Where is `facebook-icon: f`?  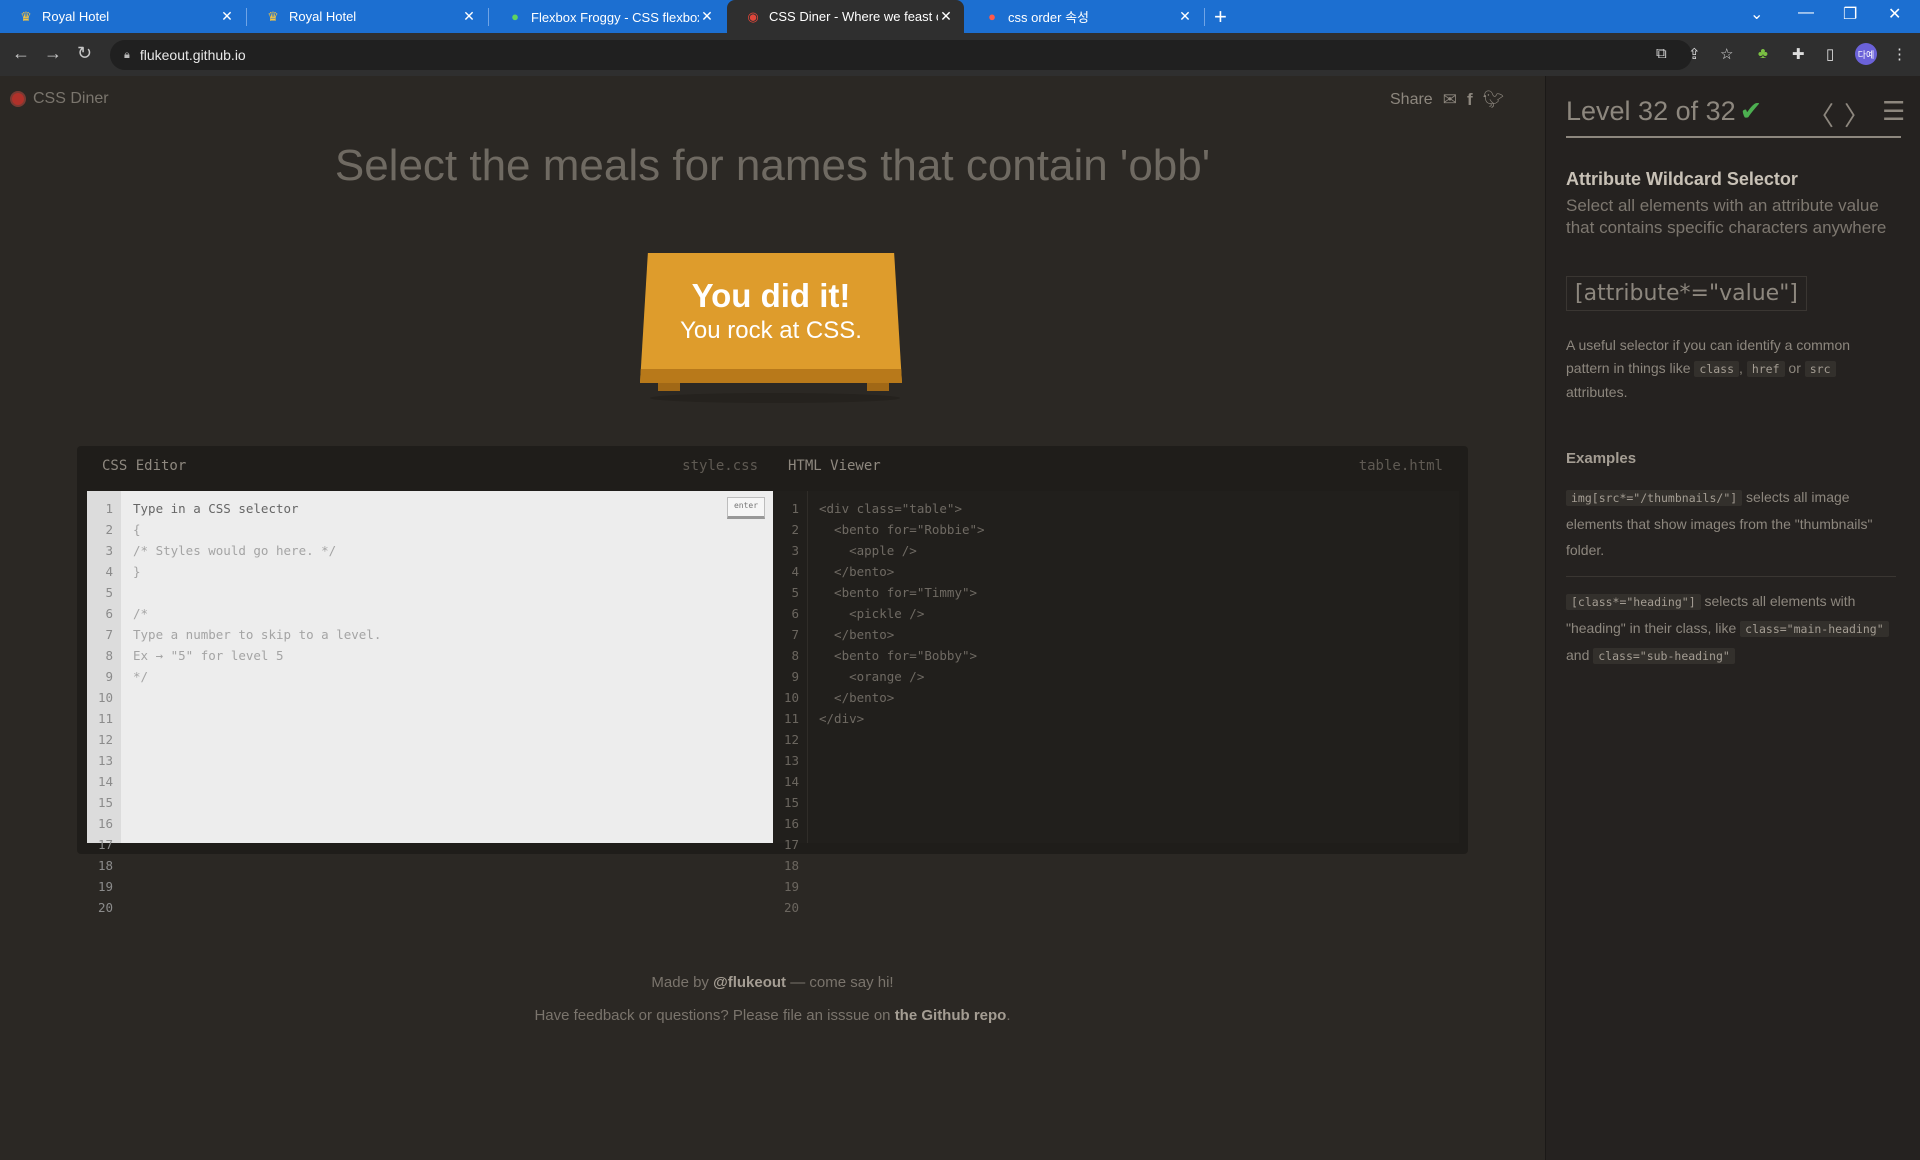
facebook-icon: f is located at coordinates (1470, 100).